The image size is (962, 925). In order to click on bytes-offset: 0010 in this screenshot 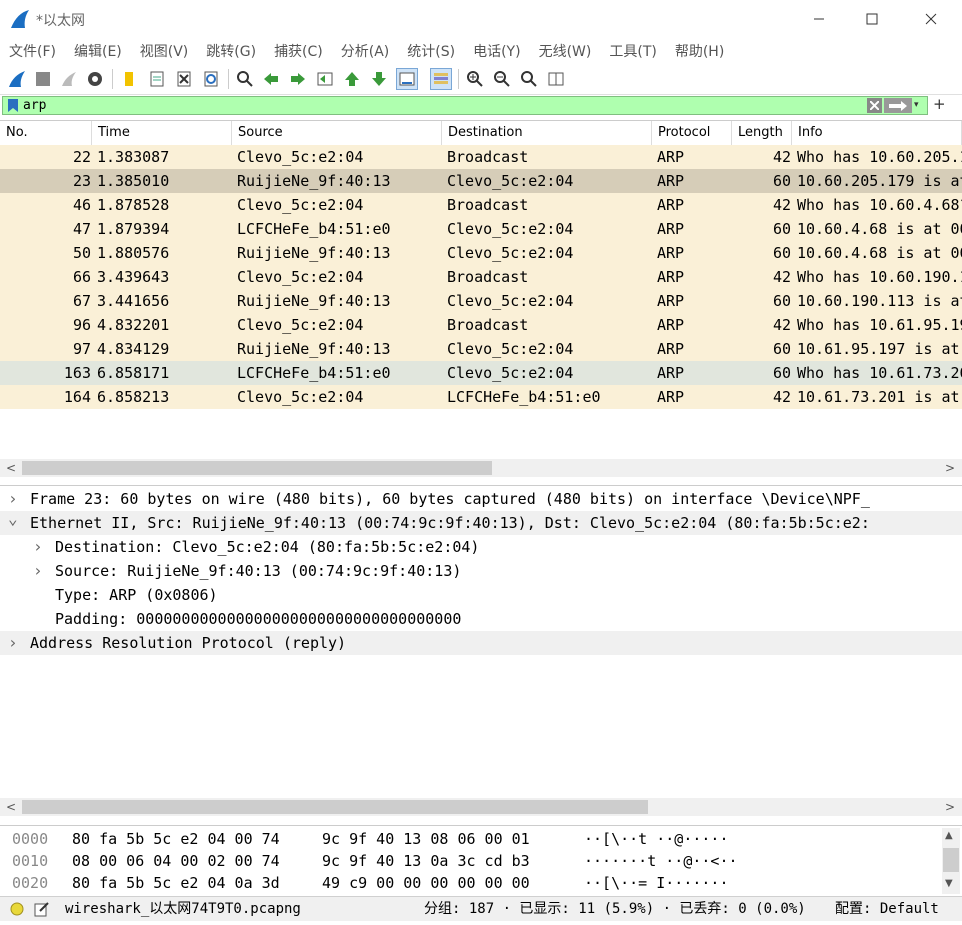, I will do `click(30, 861)`.